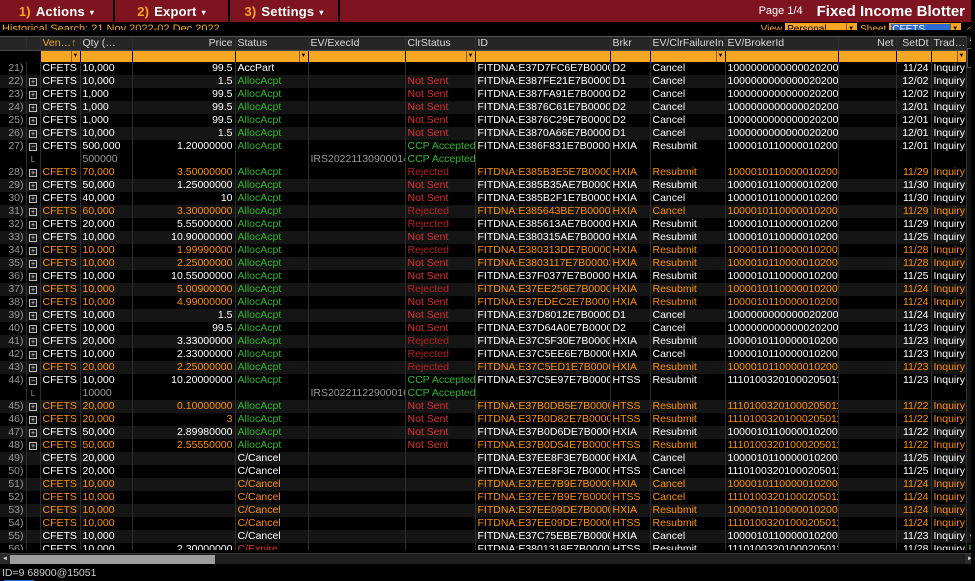 This screenshot has height=581, width=975. I want to click on horizontal-scroll-thumb, so click(112, 559).